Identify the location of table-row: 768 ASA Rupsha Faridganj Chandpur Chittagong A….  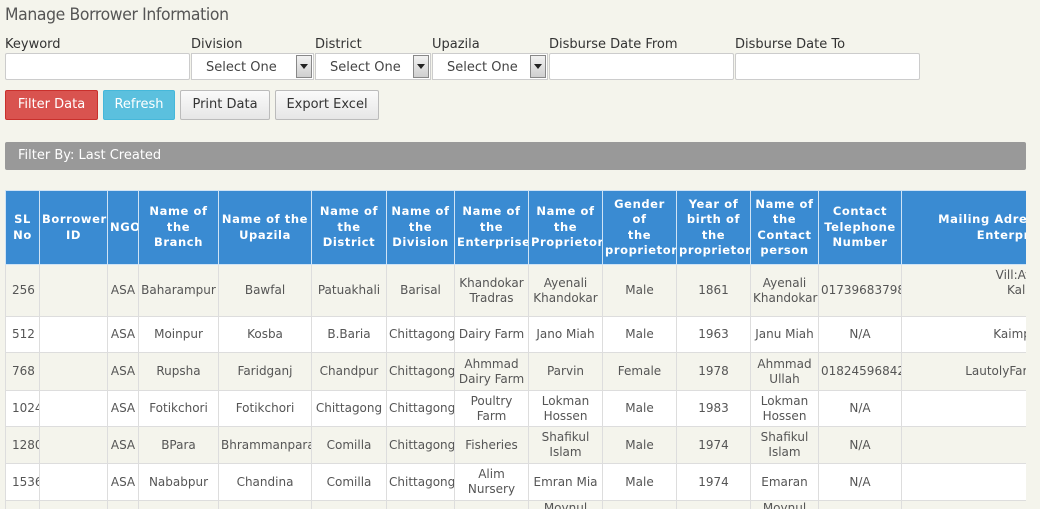
(515, 371).